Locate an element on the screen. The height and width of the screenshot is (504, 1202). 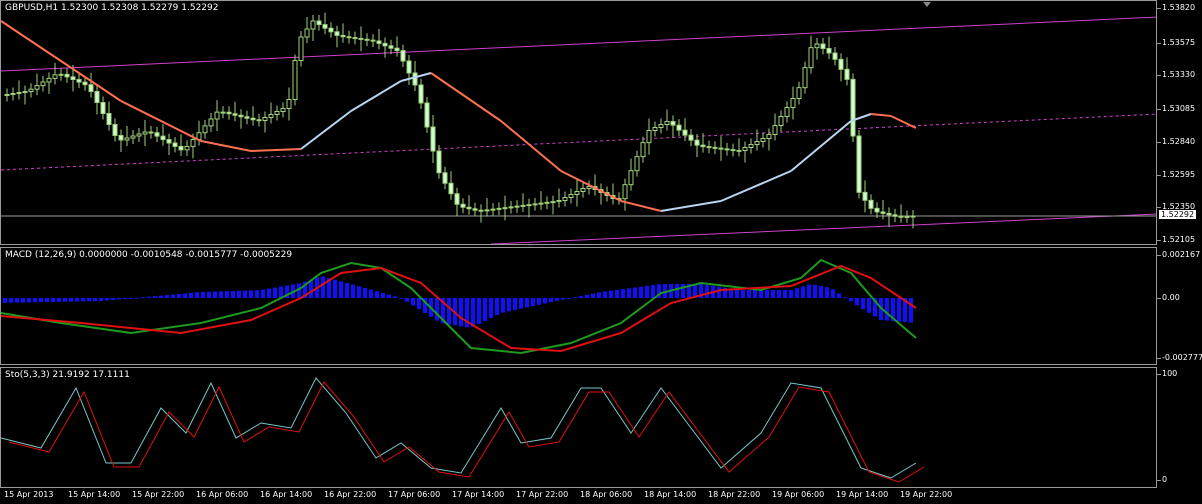
sto-scale: 100 0 is located at coordinates (1179, 427).